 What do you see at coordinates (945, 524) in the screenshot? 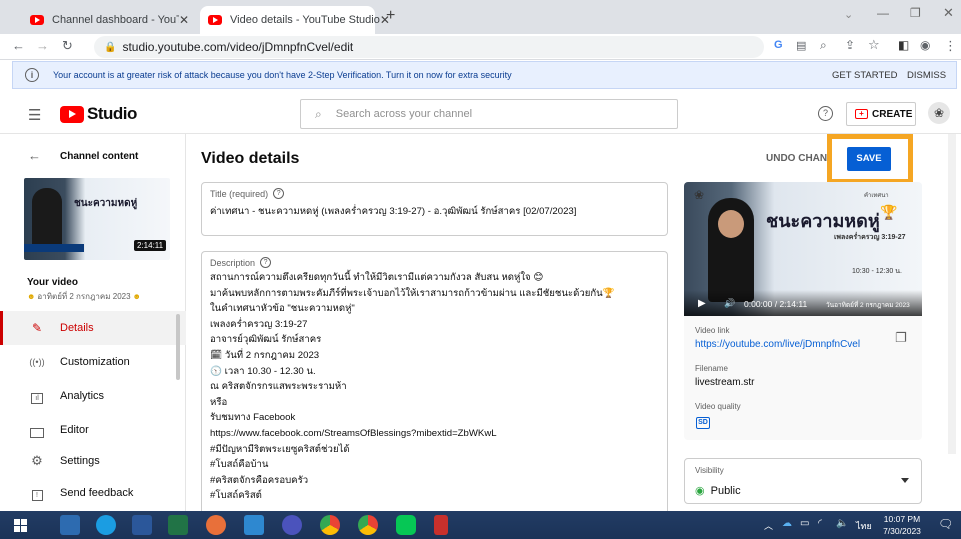
I see `notifications-icon: 🗨` at bounding box center [945, 524].